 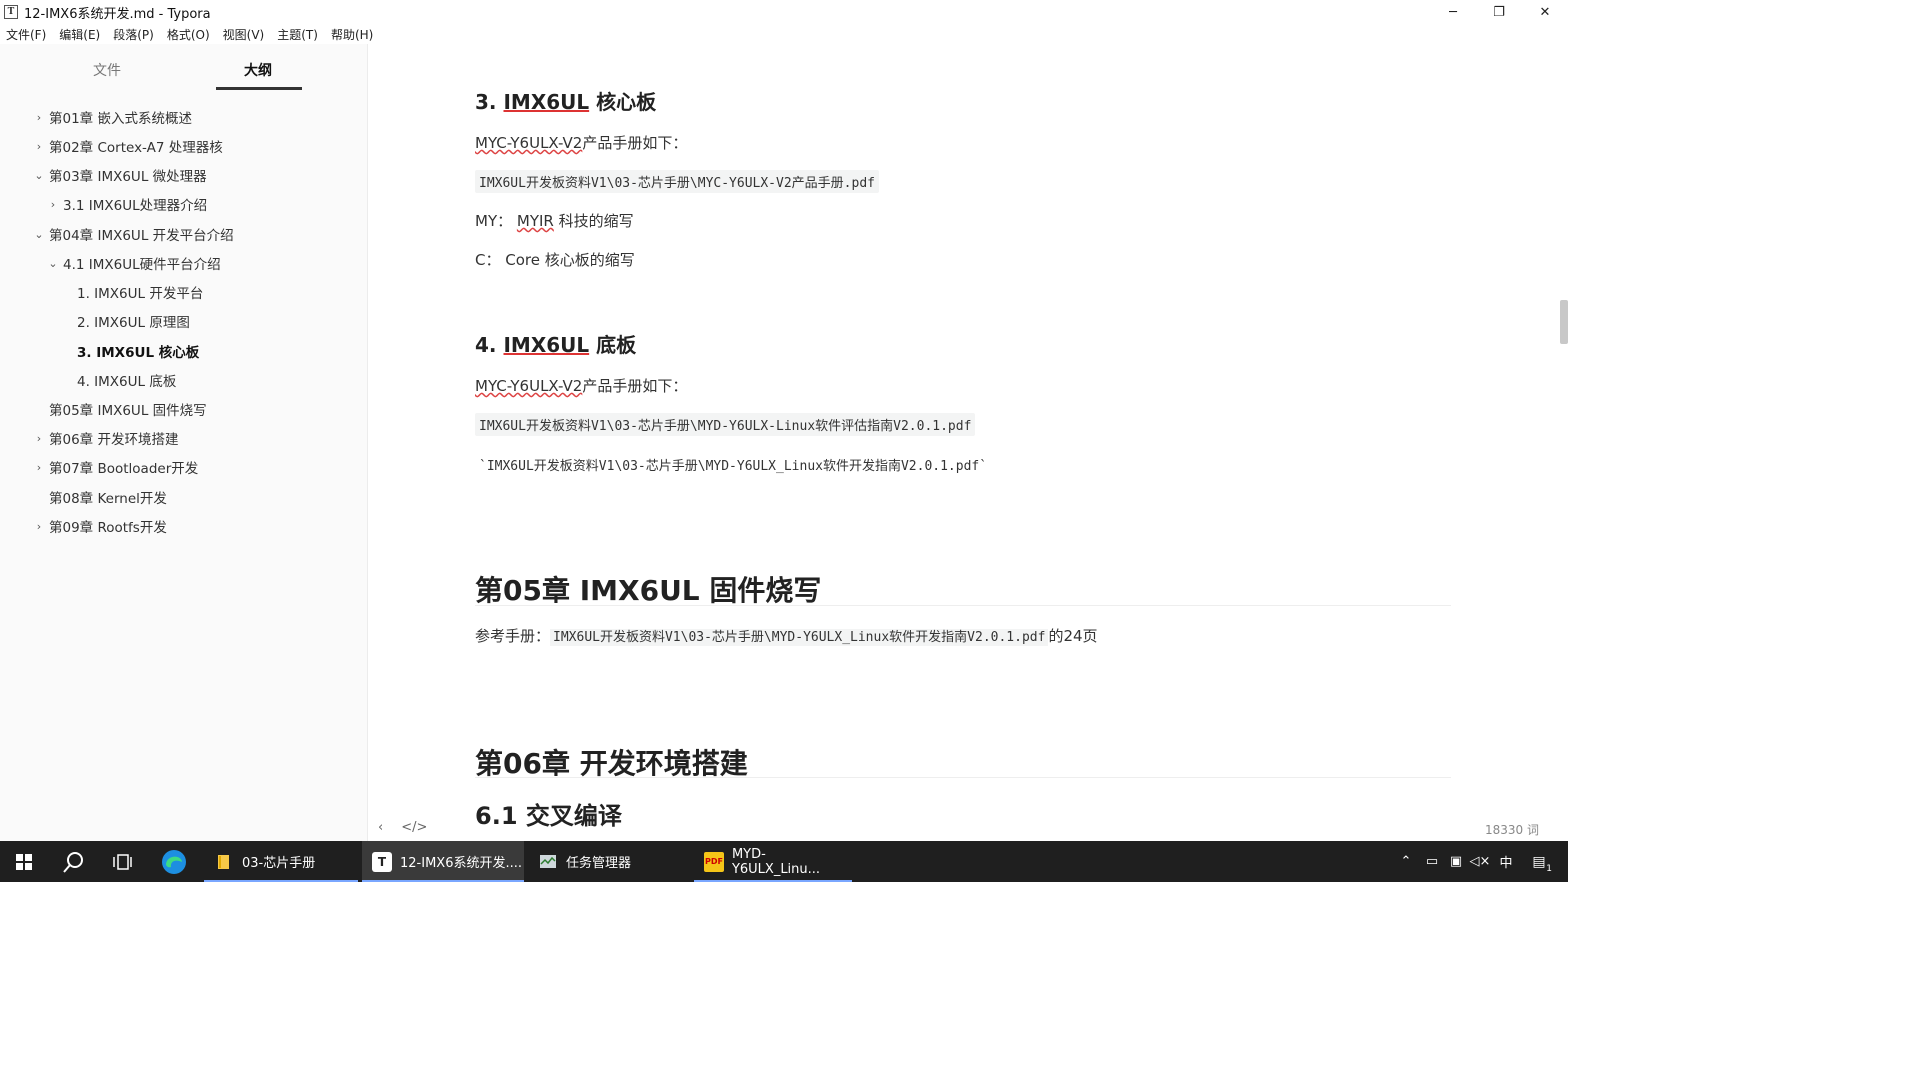 What do you see at coordinates (1545, 12) in the screenshot?
I see `close-button: ✕` at bounding box center [1545, 12].